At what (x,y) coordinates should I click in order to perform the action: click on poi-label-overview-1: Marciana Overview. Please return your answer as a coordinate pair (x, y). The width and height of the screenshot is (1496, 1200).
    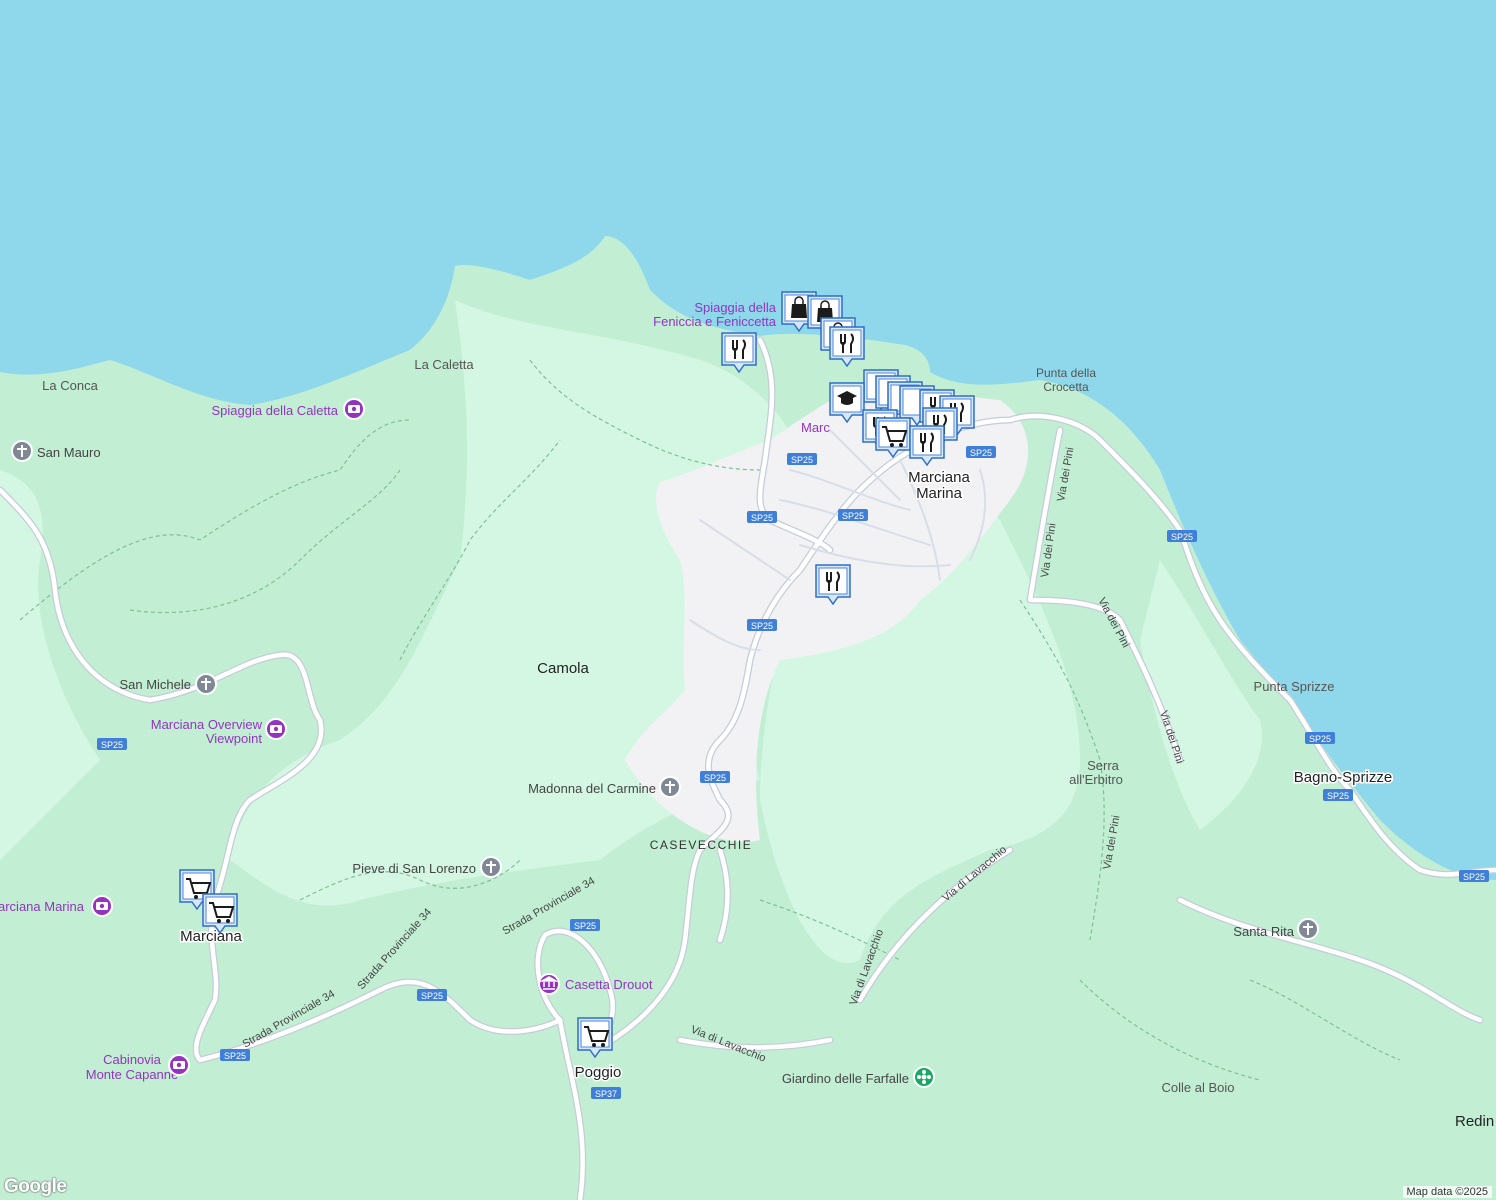
    Looking at the image, I should click on (207, 724).